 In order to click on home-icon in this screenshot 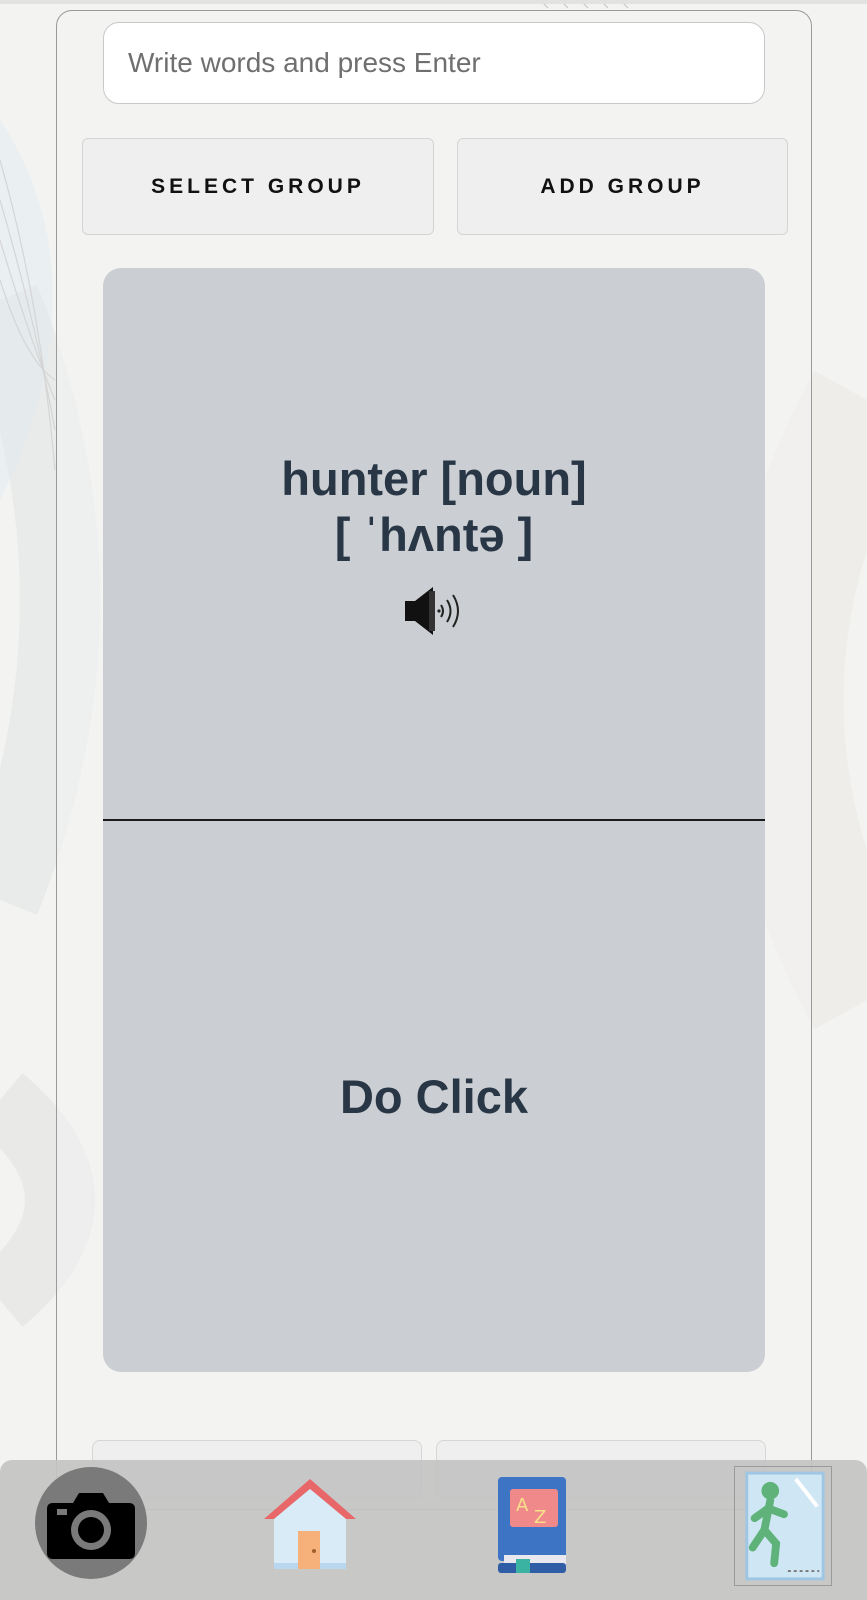, I will do `click(310, 1524)`.